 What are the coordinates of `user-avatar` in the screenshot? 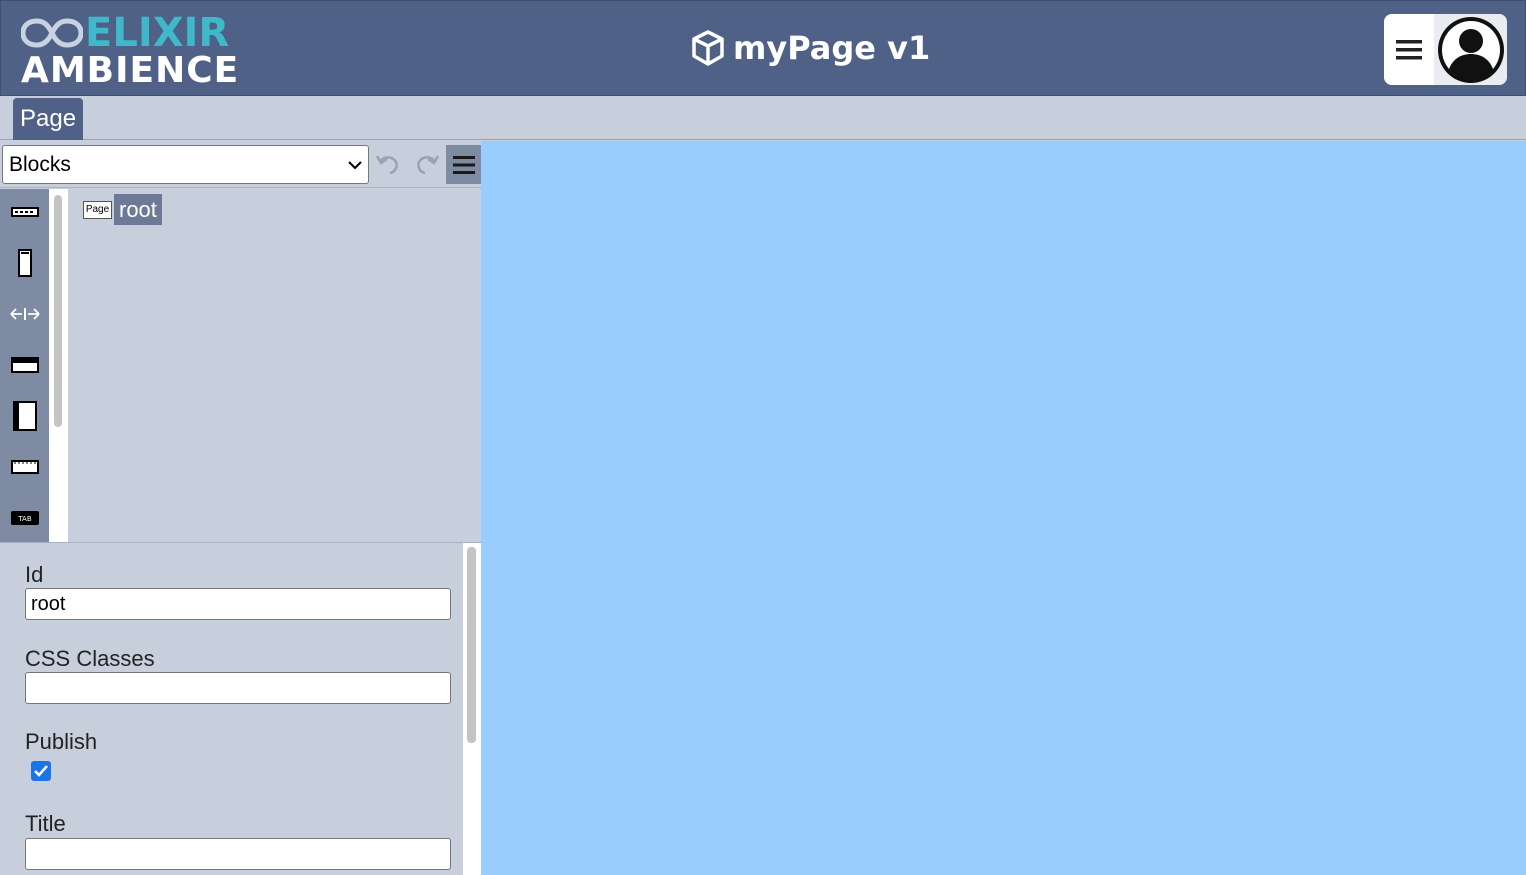 It's located at (1470, 49).